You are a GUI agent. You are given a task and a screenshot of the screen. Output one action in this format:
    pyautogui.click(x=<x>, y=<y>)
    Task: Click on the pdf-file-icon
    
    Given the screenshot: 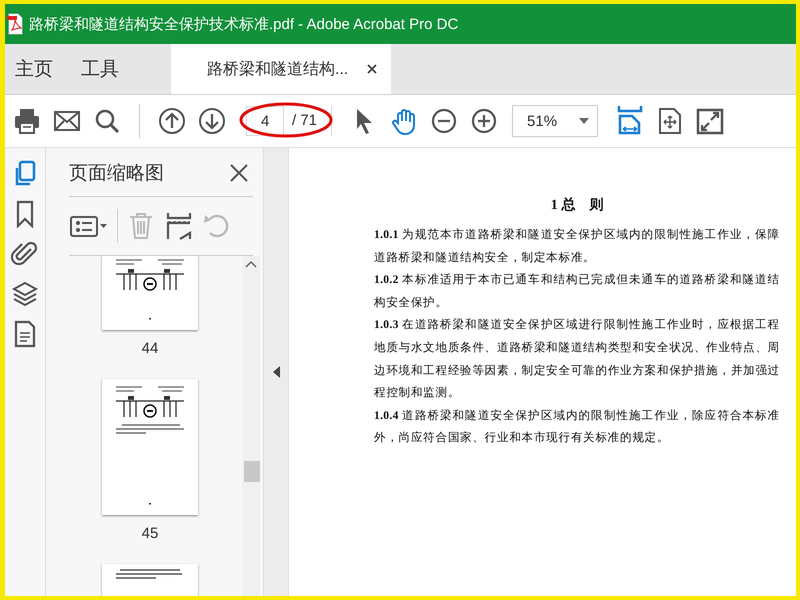 What is the action you would take?
    pyautogui.click(x=15, y=24)
    